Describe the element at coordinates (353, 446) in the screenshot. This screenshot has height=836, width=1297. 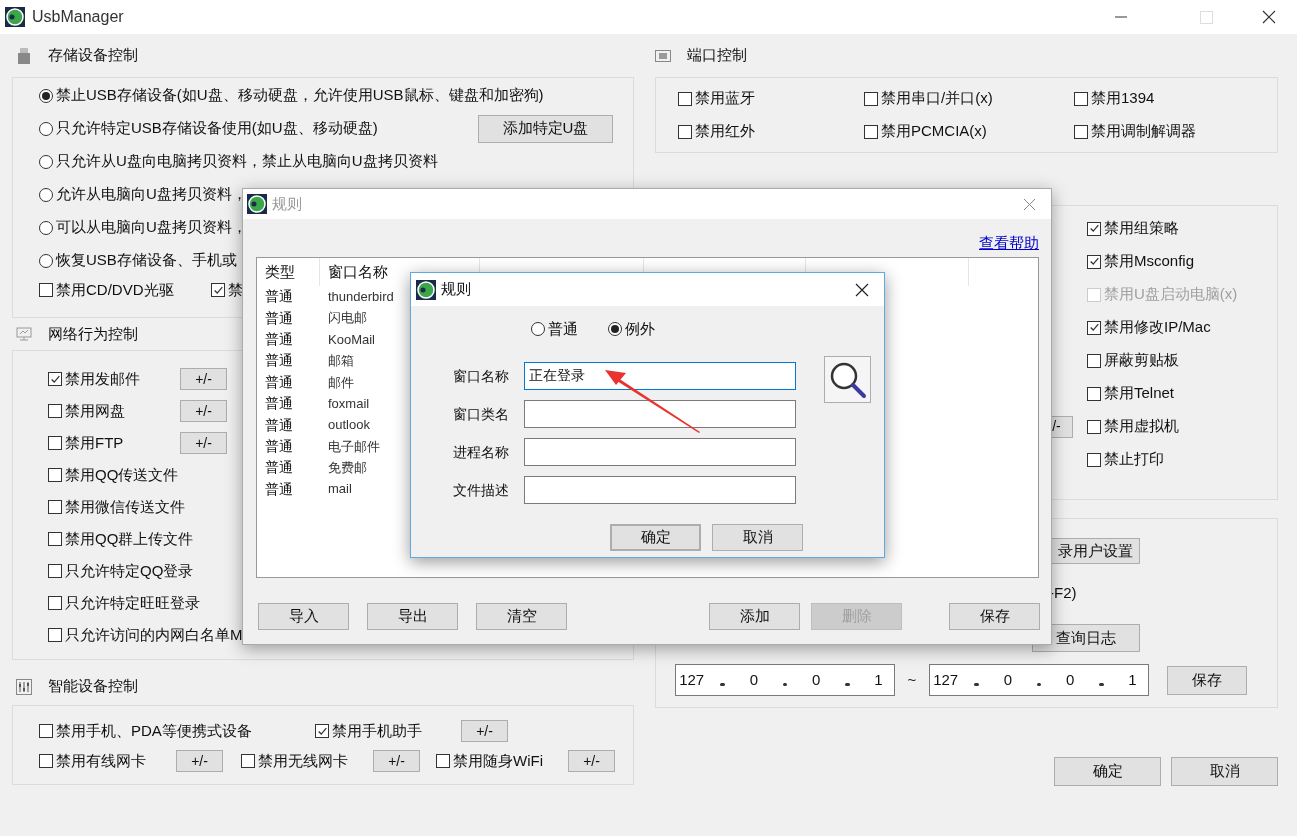
I see `table-cell-text: 电子邮件` at that location.